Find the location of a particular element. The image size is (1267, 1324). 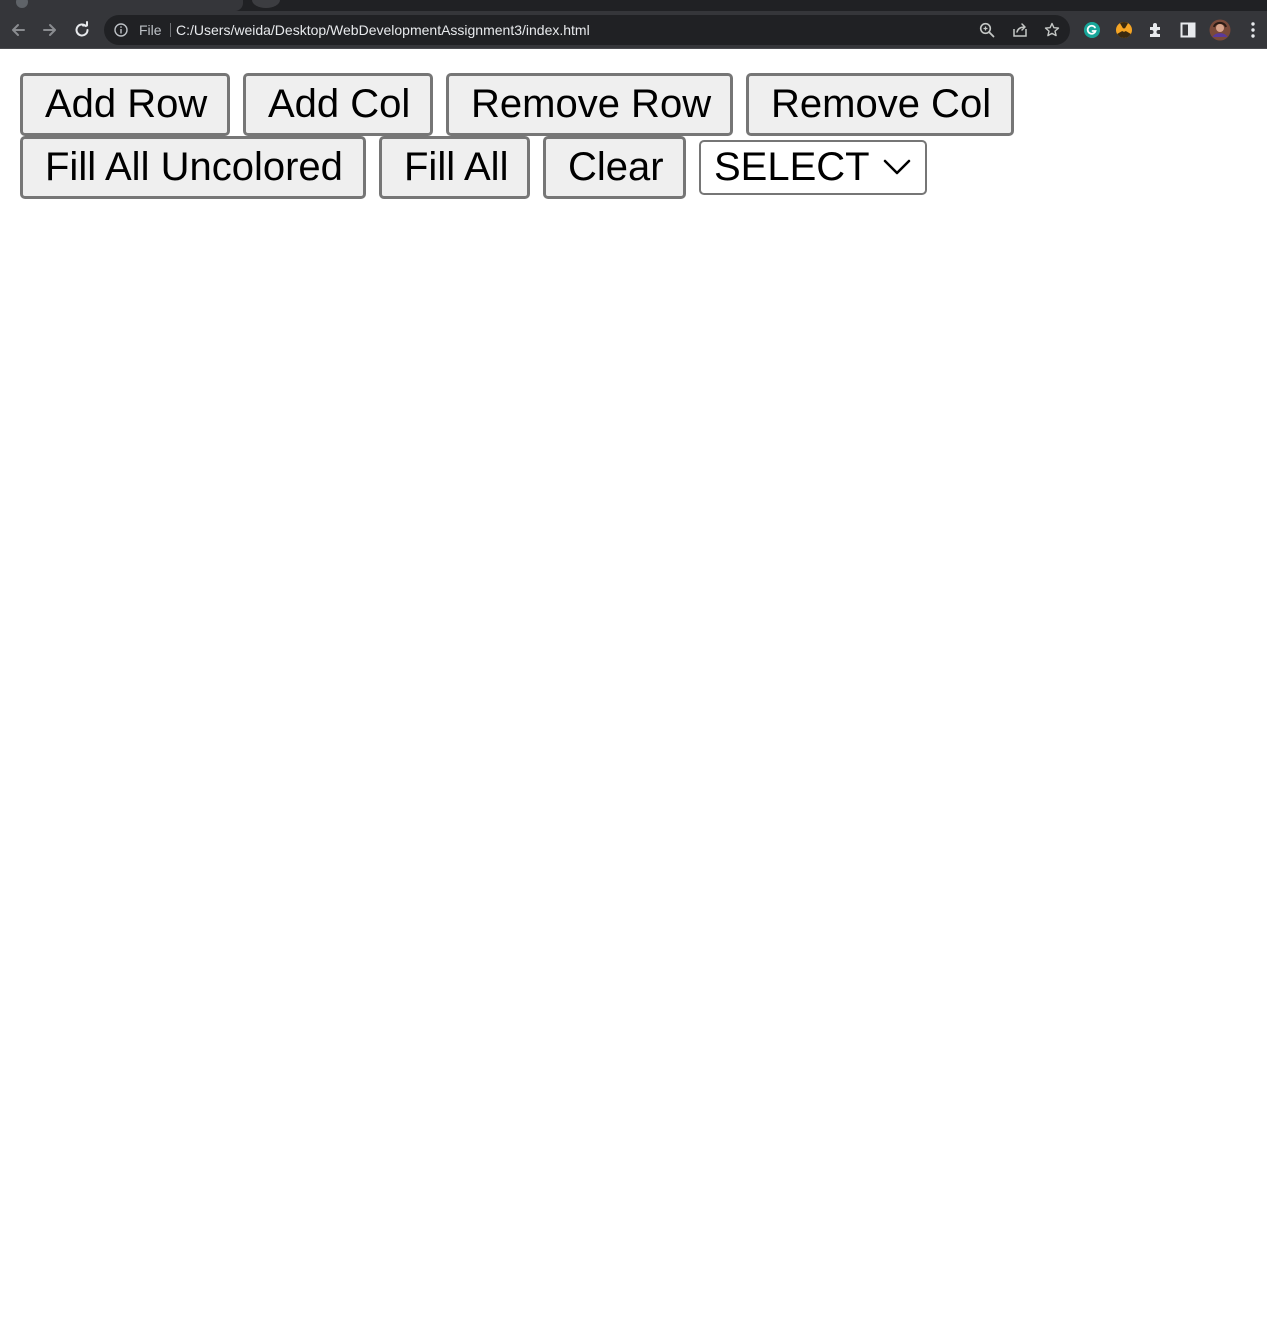

back-arrow-icon is located at coordinates (18, 30).